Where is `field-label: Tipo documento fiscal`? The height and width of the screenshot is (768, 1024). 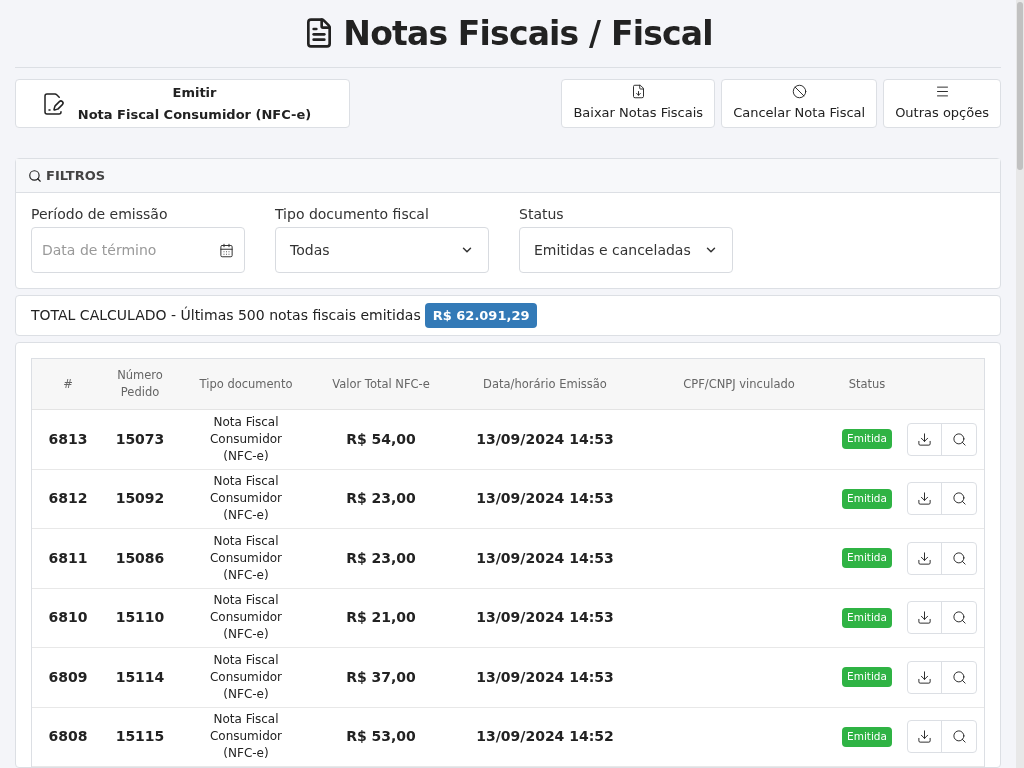 field-label: Tipo documento fiscal is located at coordinates (352, 215).